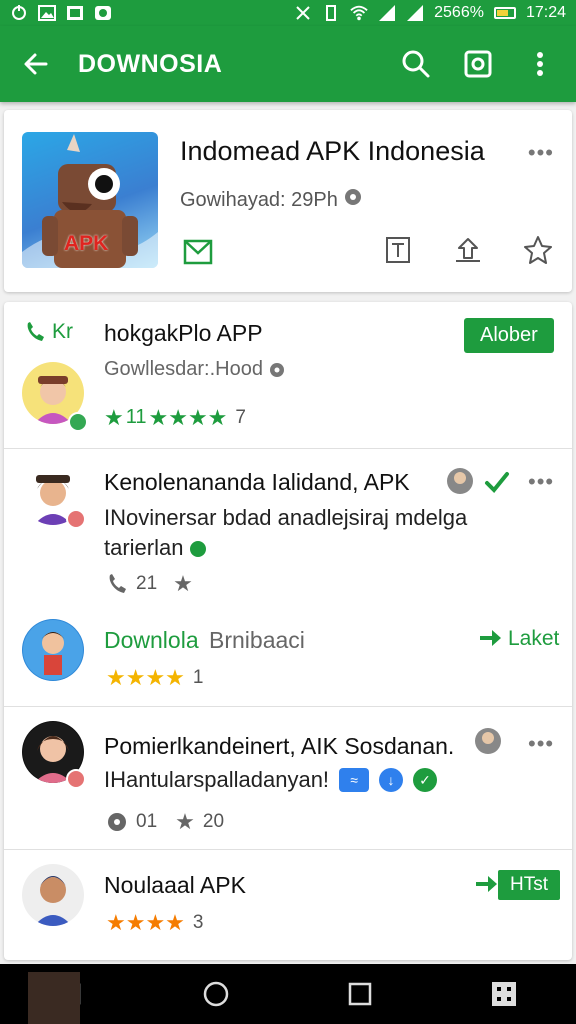 The height and width of the screenshot is (1024, 576). I want to click on meta-count-a: 01, so click(147, 821).